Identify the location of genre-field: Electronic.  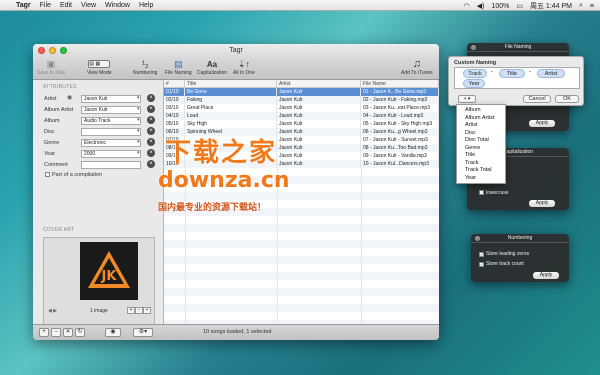
(111, 142).